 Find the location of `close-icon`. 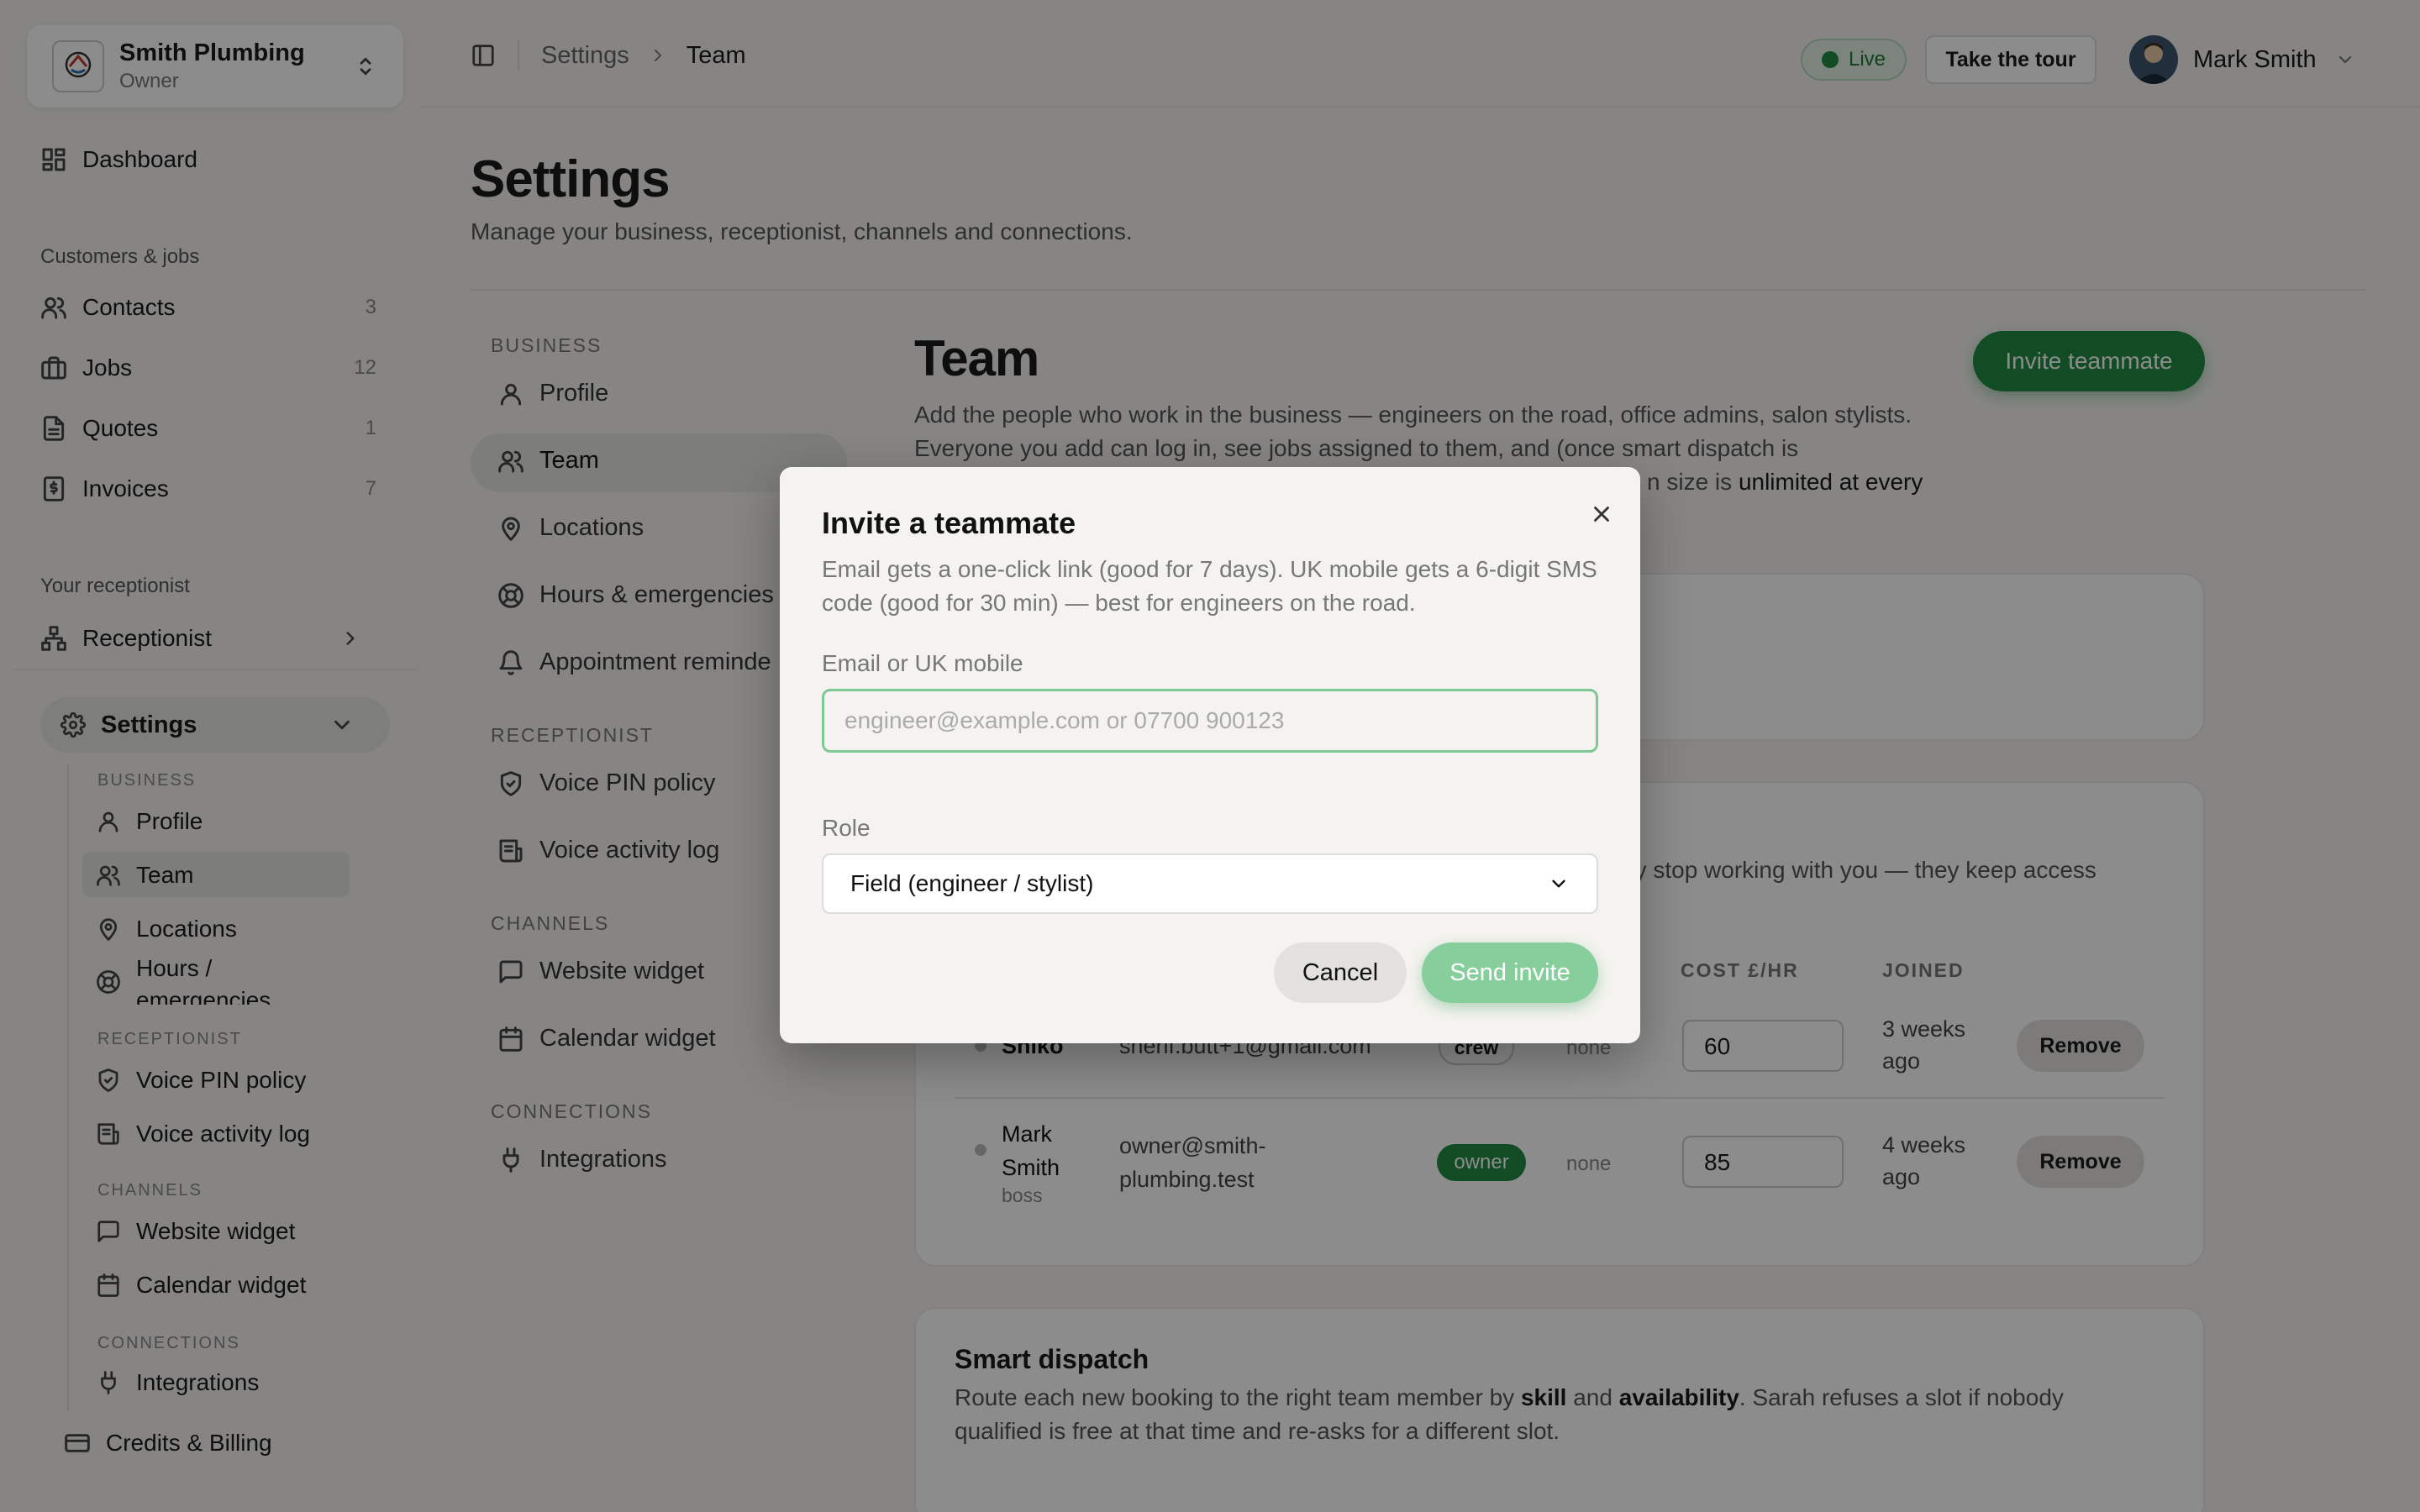

close-icon is located at coordinates (1601, 514).